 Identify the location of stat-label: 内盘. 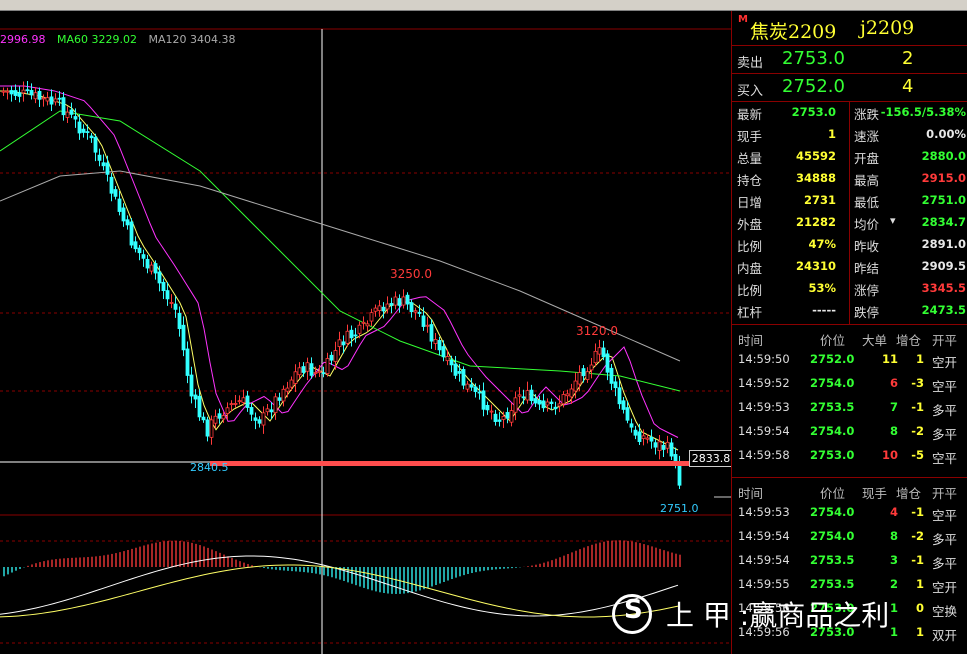
(750, 268).